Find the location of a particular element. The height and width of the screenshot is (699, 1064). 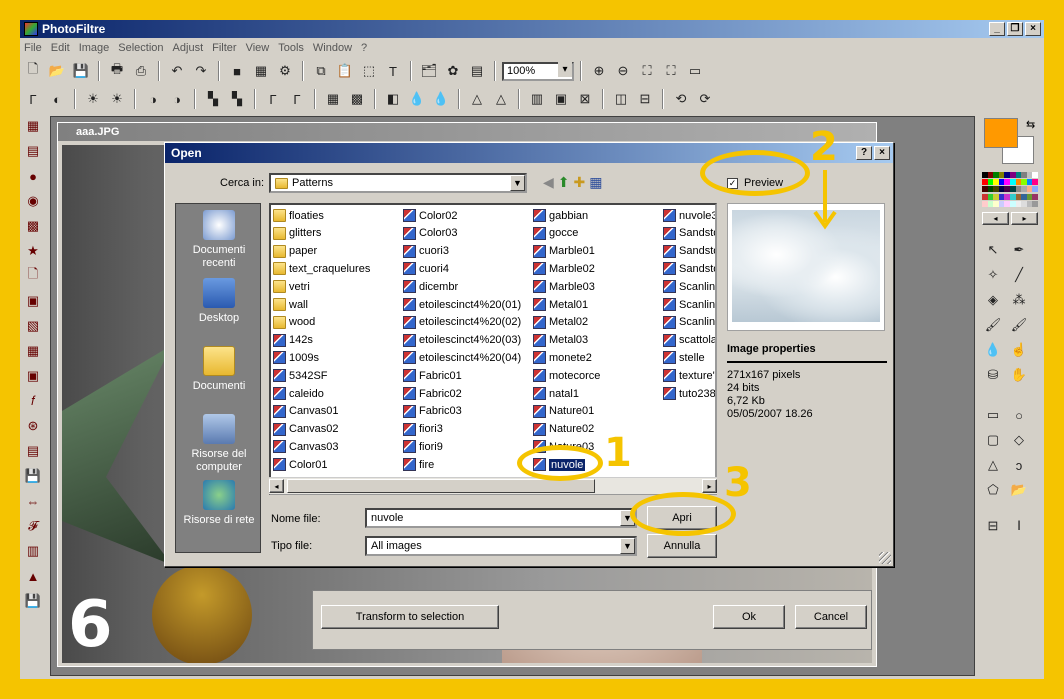

histogram-icon: ▲ is located at coordinates (33, 576).